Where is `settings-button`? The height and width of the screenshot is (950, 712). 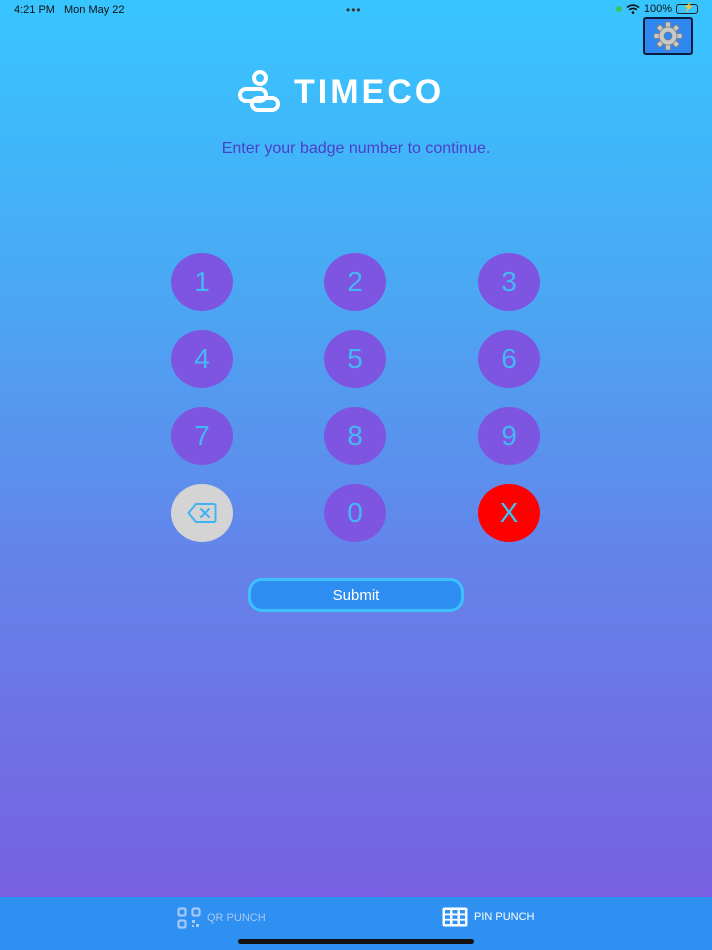 settings-button is located at coordinates (668, 36).